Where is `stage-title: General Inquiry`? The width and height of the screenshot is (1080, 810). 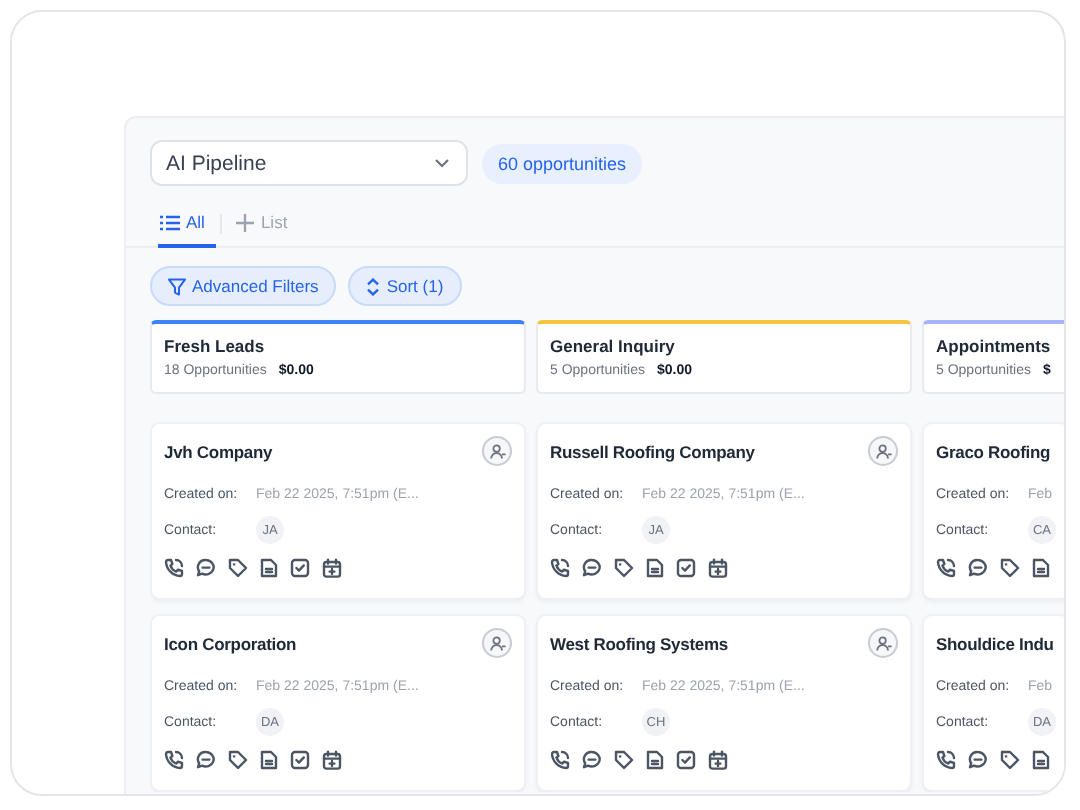
stage-title: General Inquiry is located at coordinates (613, 346).